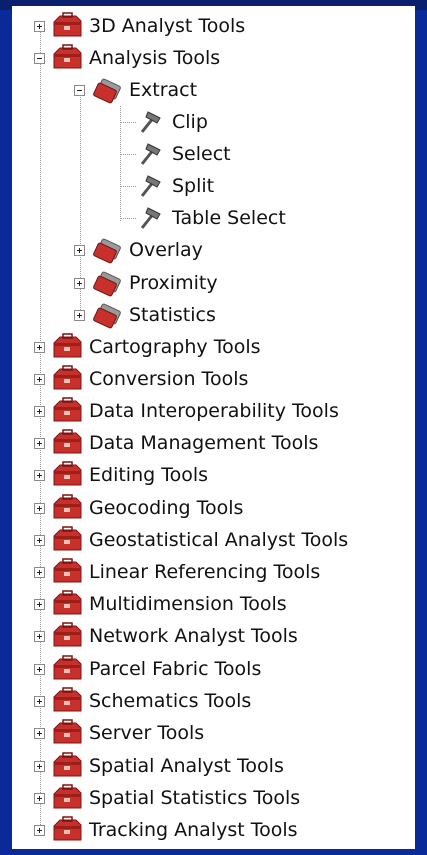 This screenshot has width=427, height=855. I want to click on tree-item-geocoding-tools: Geocoding Tools, so click(138, 508).